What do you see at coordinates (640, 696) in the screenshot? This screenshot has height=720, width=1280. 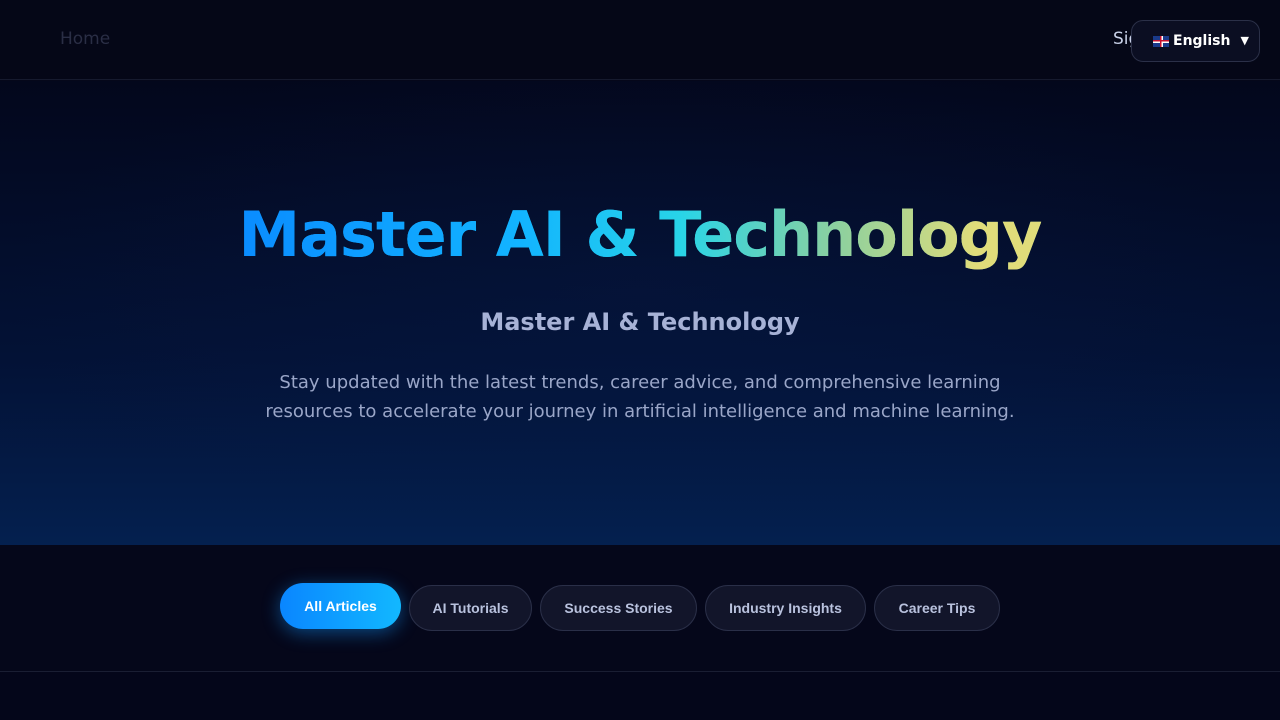 I see `content-area` at bounding box center [640, 696].